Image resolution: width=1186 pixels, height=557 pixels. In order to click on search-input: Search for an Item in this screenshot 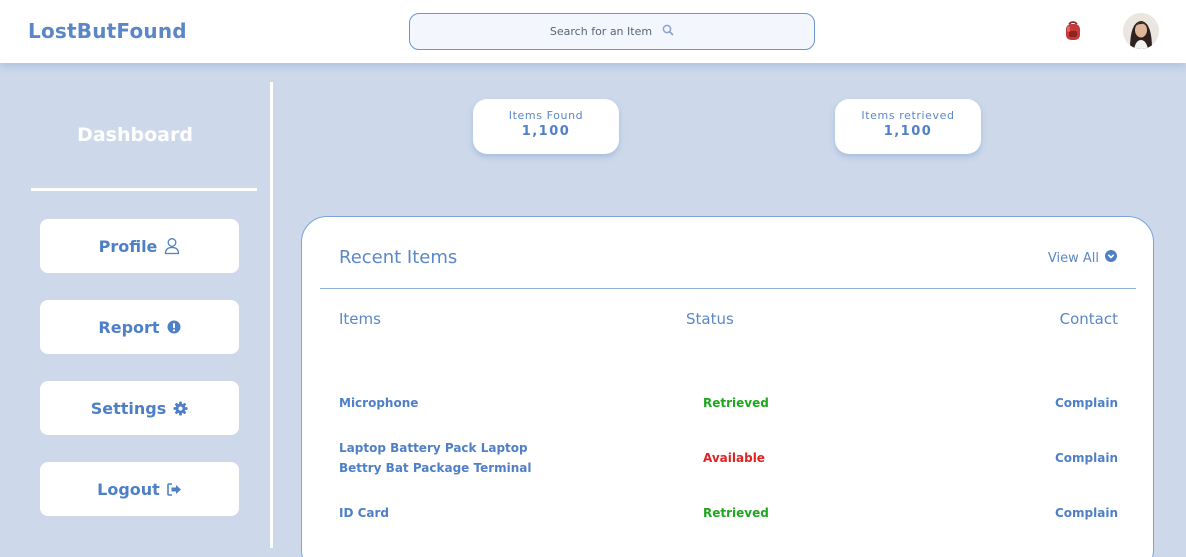, I will do `click(612, 31)`.